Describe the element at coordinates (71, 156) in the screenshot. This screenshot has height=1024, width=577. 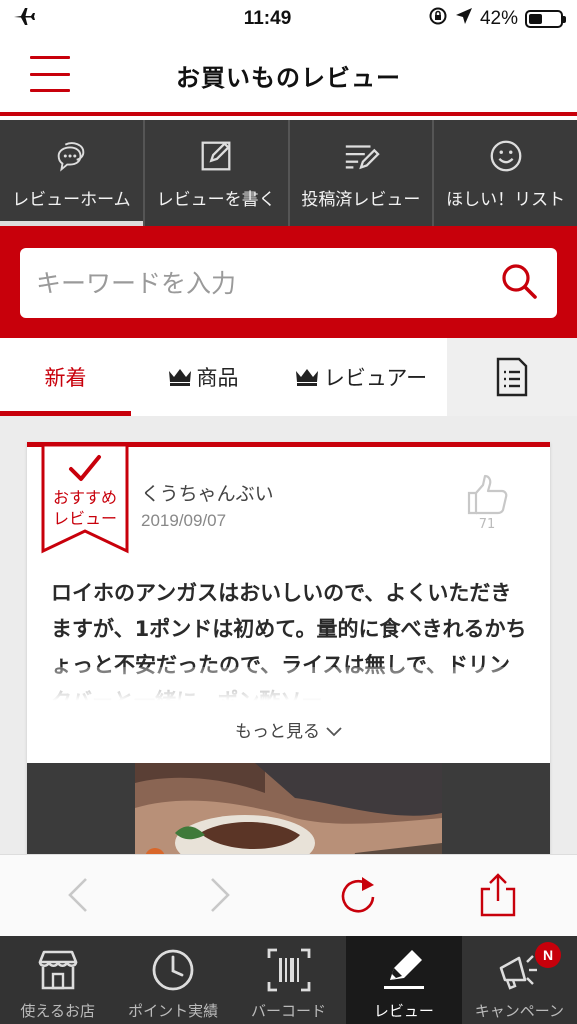
I see `chat-bubbles-icon` at that location.